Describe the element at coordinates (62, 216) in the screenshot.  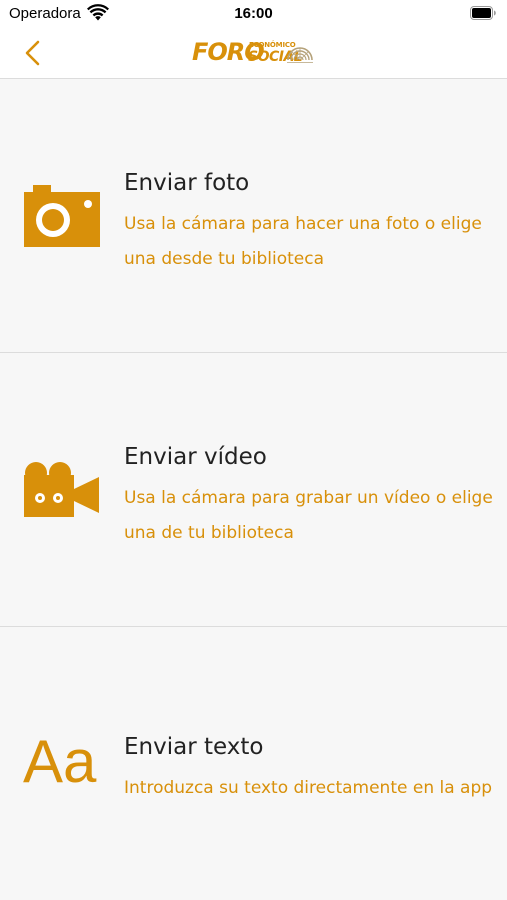
I see `camera-icon` at that location.